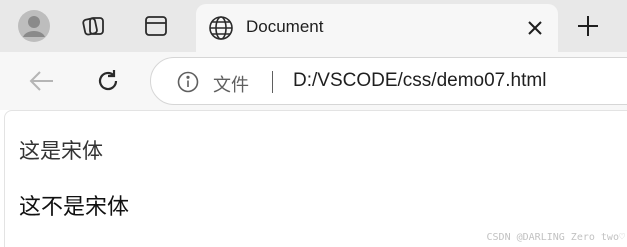 The height and width of the screenshot is (247, 627). Describe the element at coordinates (61, 151) in the screenshot. I see `song-font-text: 这是宋体` at that location.